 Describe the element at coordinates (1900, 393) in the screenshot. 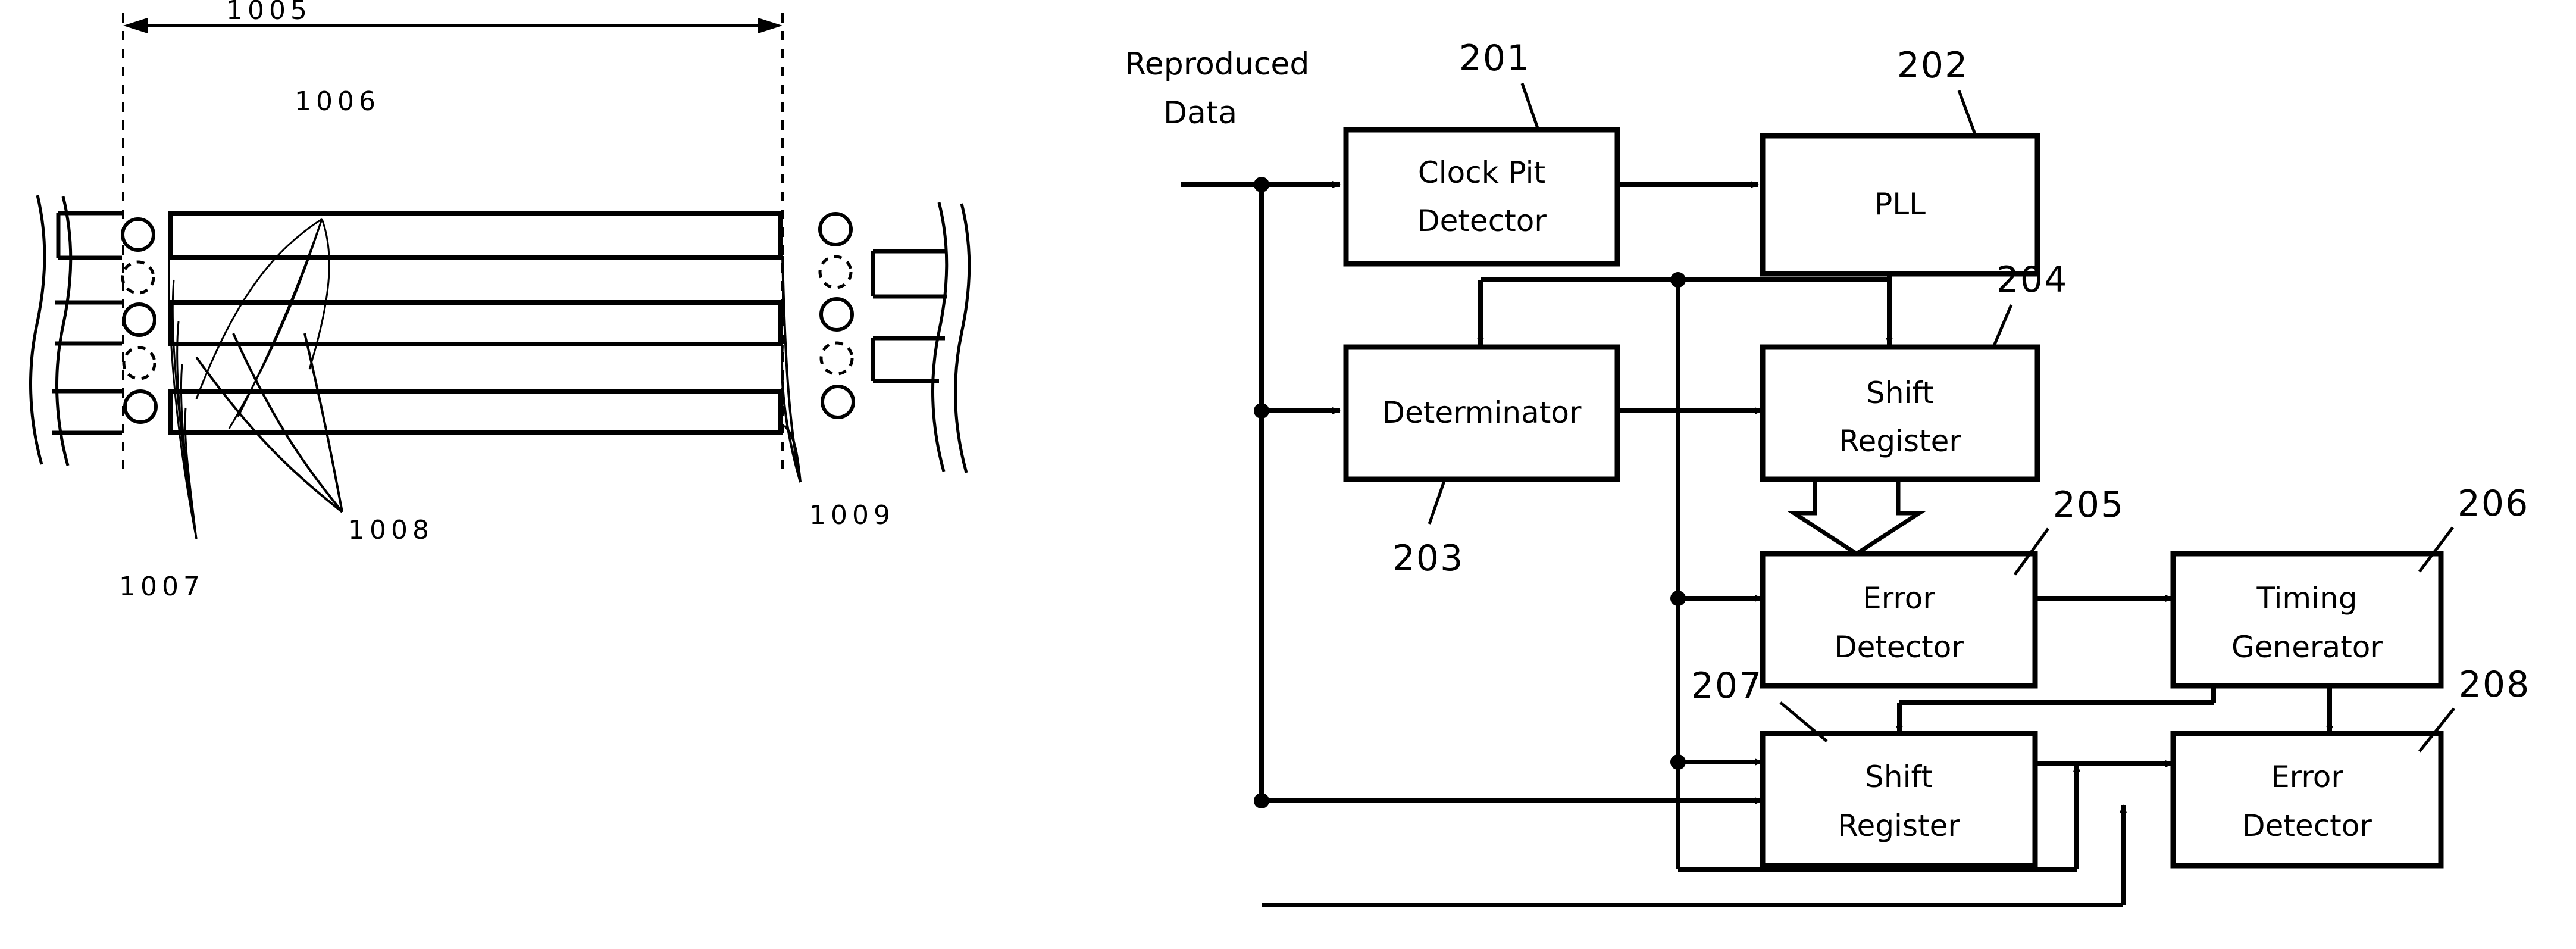

I see `block-label-204-line1: Shift` at that location.